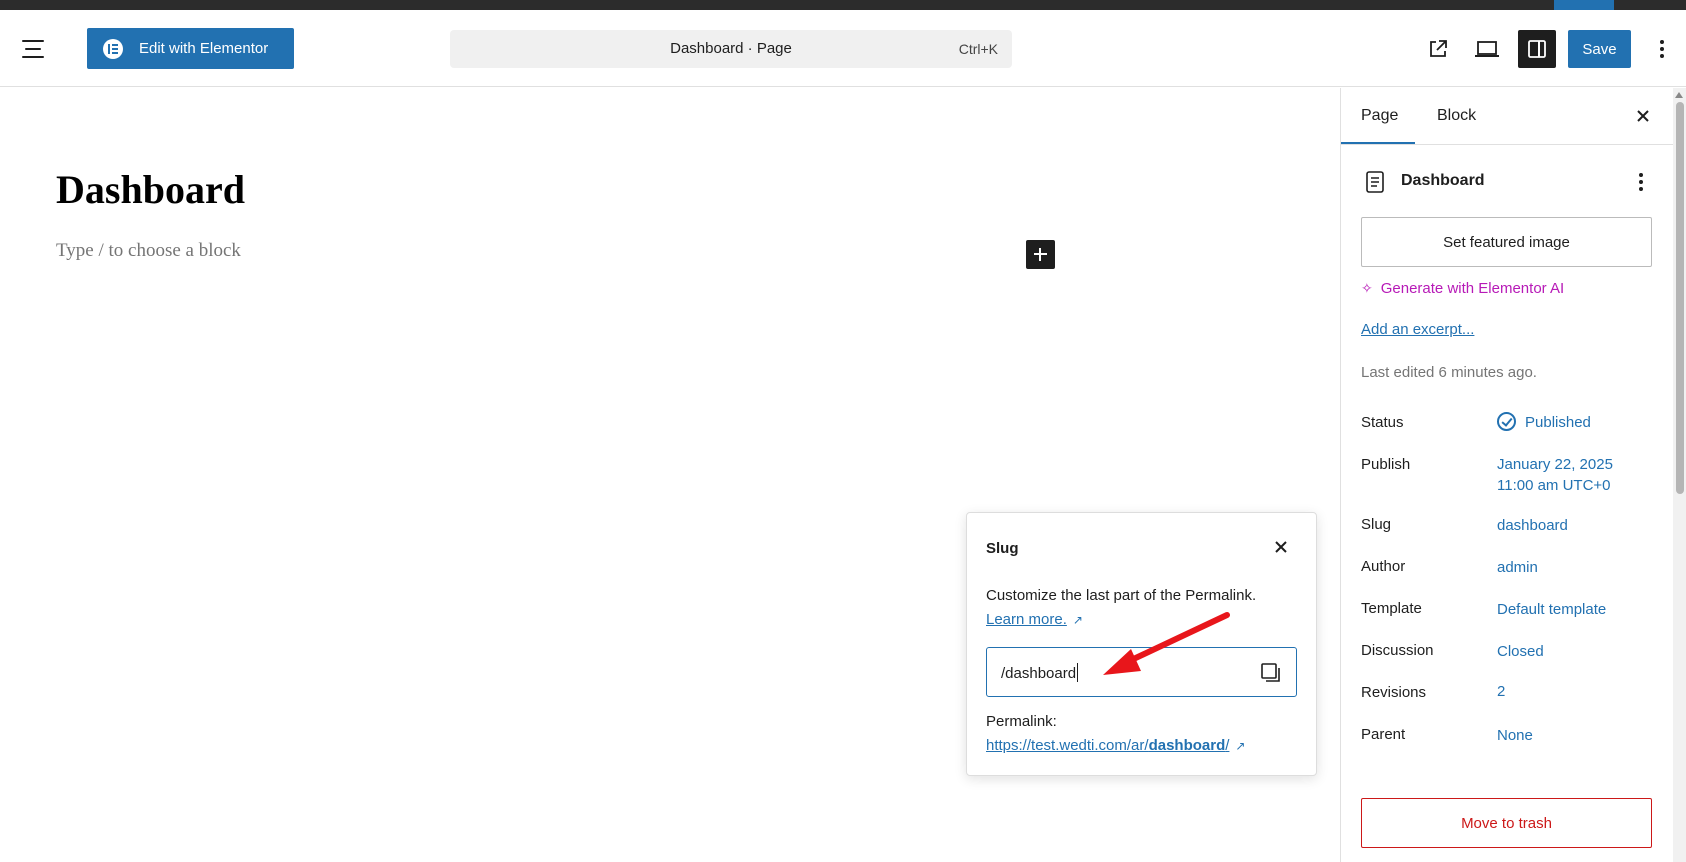 The image size is (1686, 862). Describe the element at coordinates (1456, 116) in the screenshot. I see `tab-block: Block` at that location.